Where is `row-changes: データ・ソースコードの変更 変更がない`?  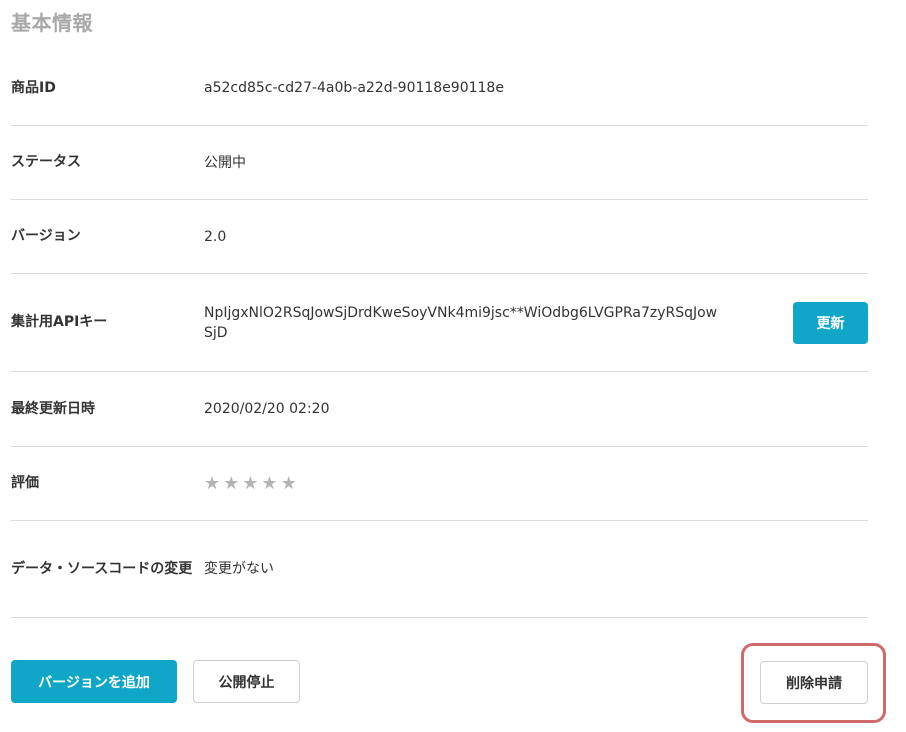
row-changes: データ・ソースコードの変更 変更がない is located at coordinates (439, 569).